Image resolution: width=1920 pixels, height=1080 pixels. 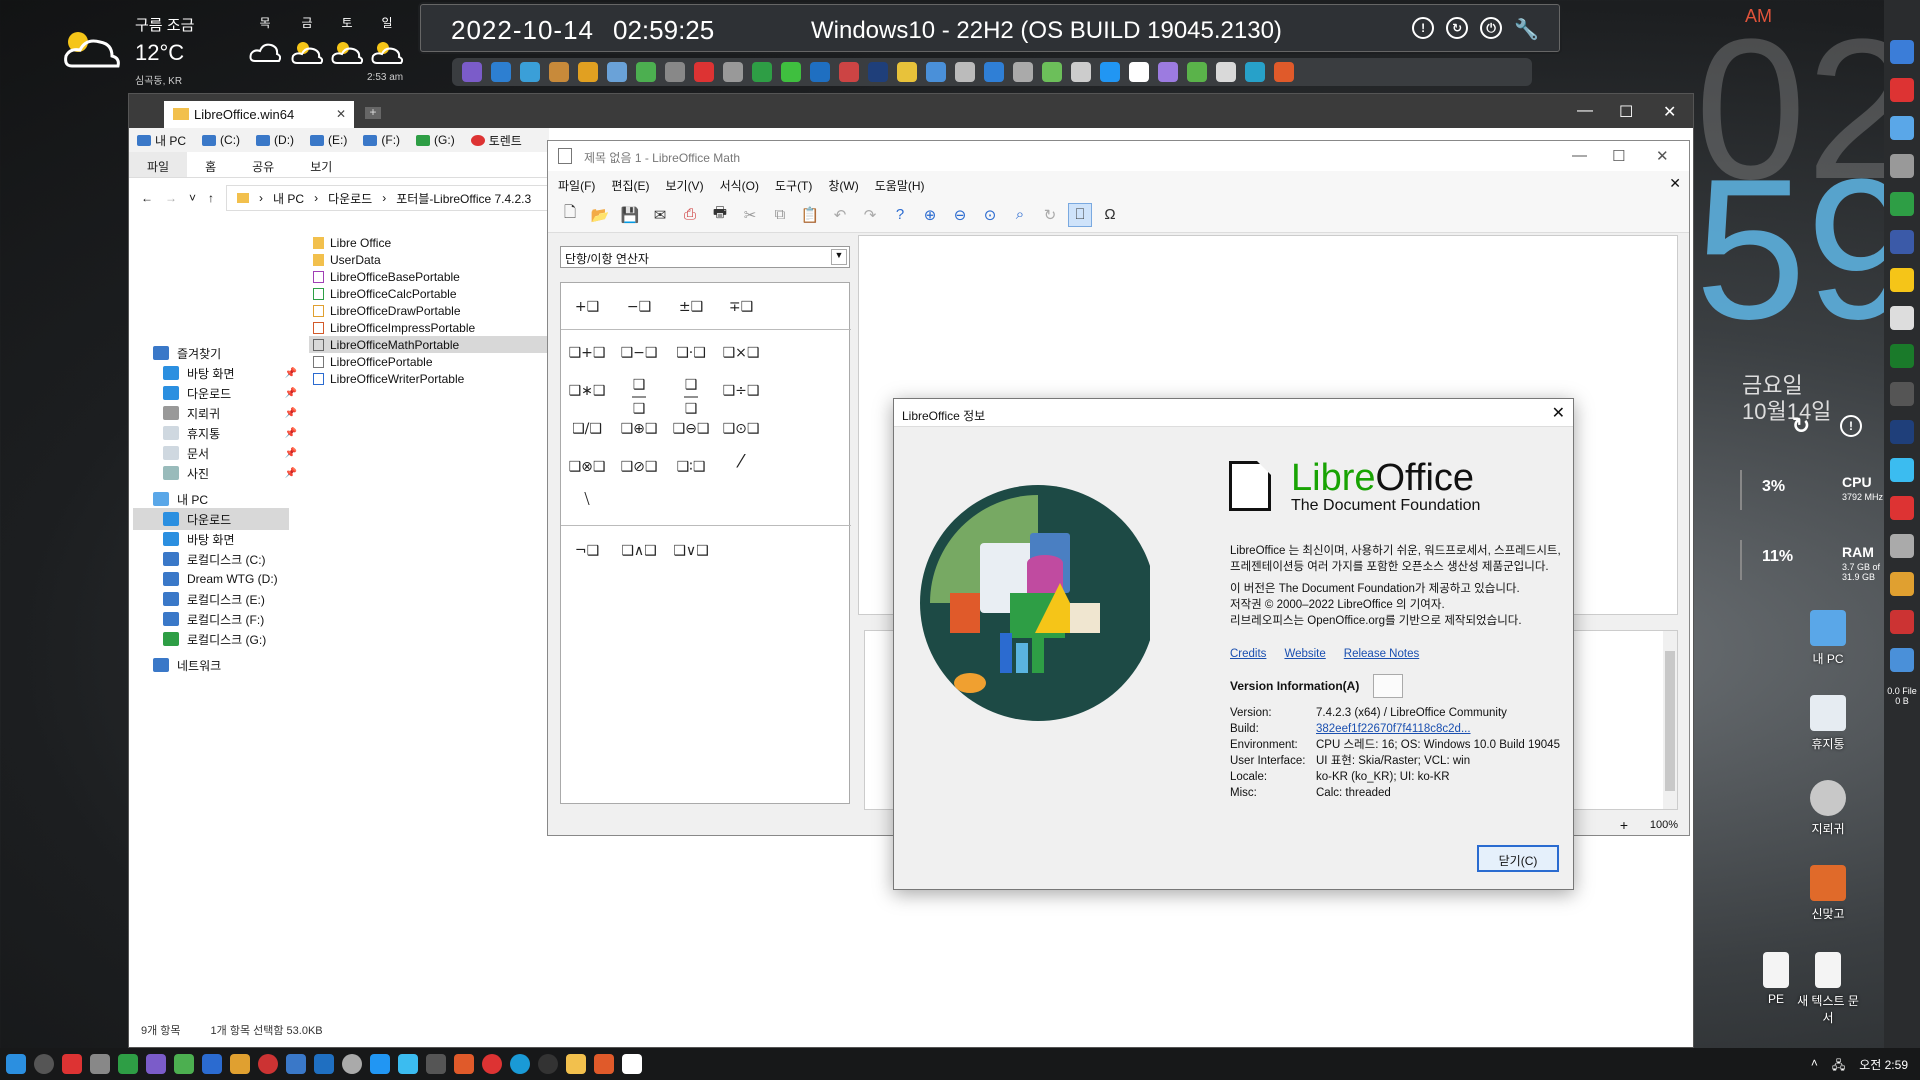 I want to click on redo-icon: ↷, so click(x=870, y=215).